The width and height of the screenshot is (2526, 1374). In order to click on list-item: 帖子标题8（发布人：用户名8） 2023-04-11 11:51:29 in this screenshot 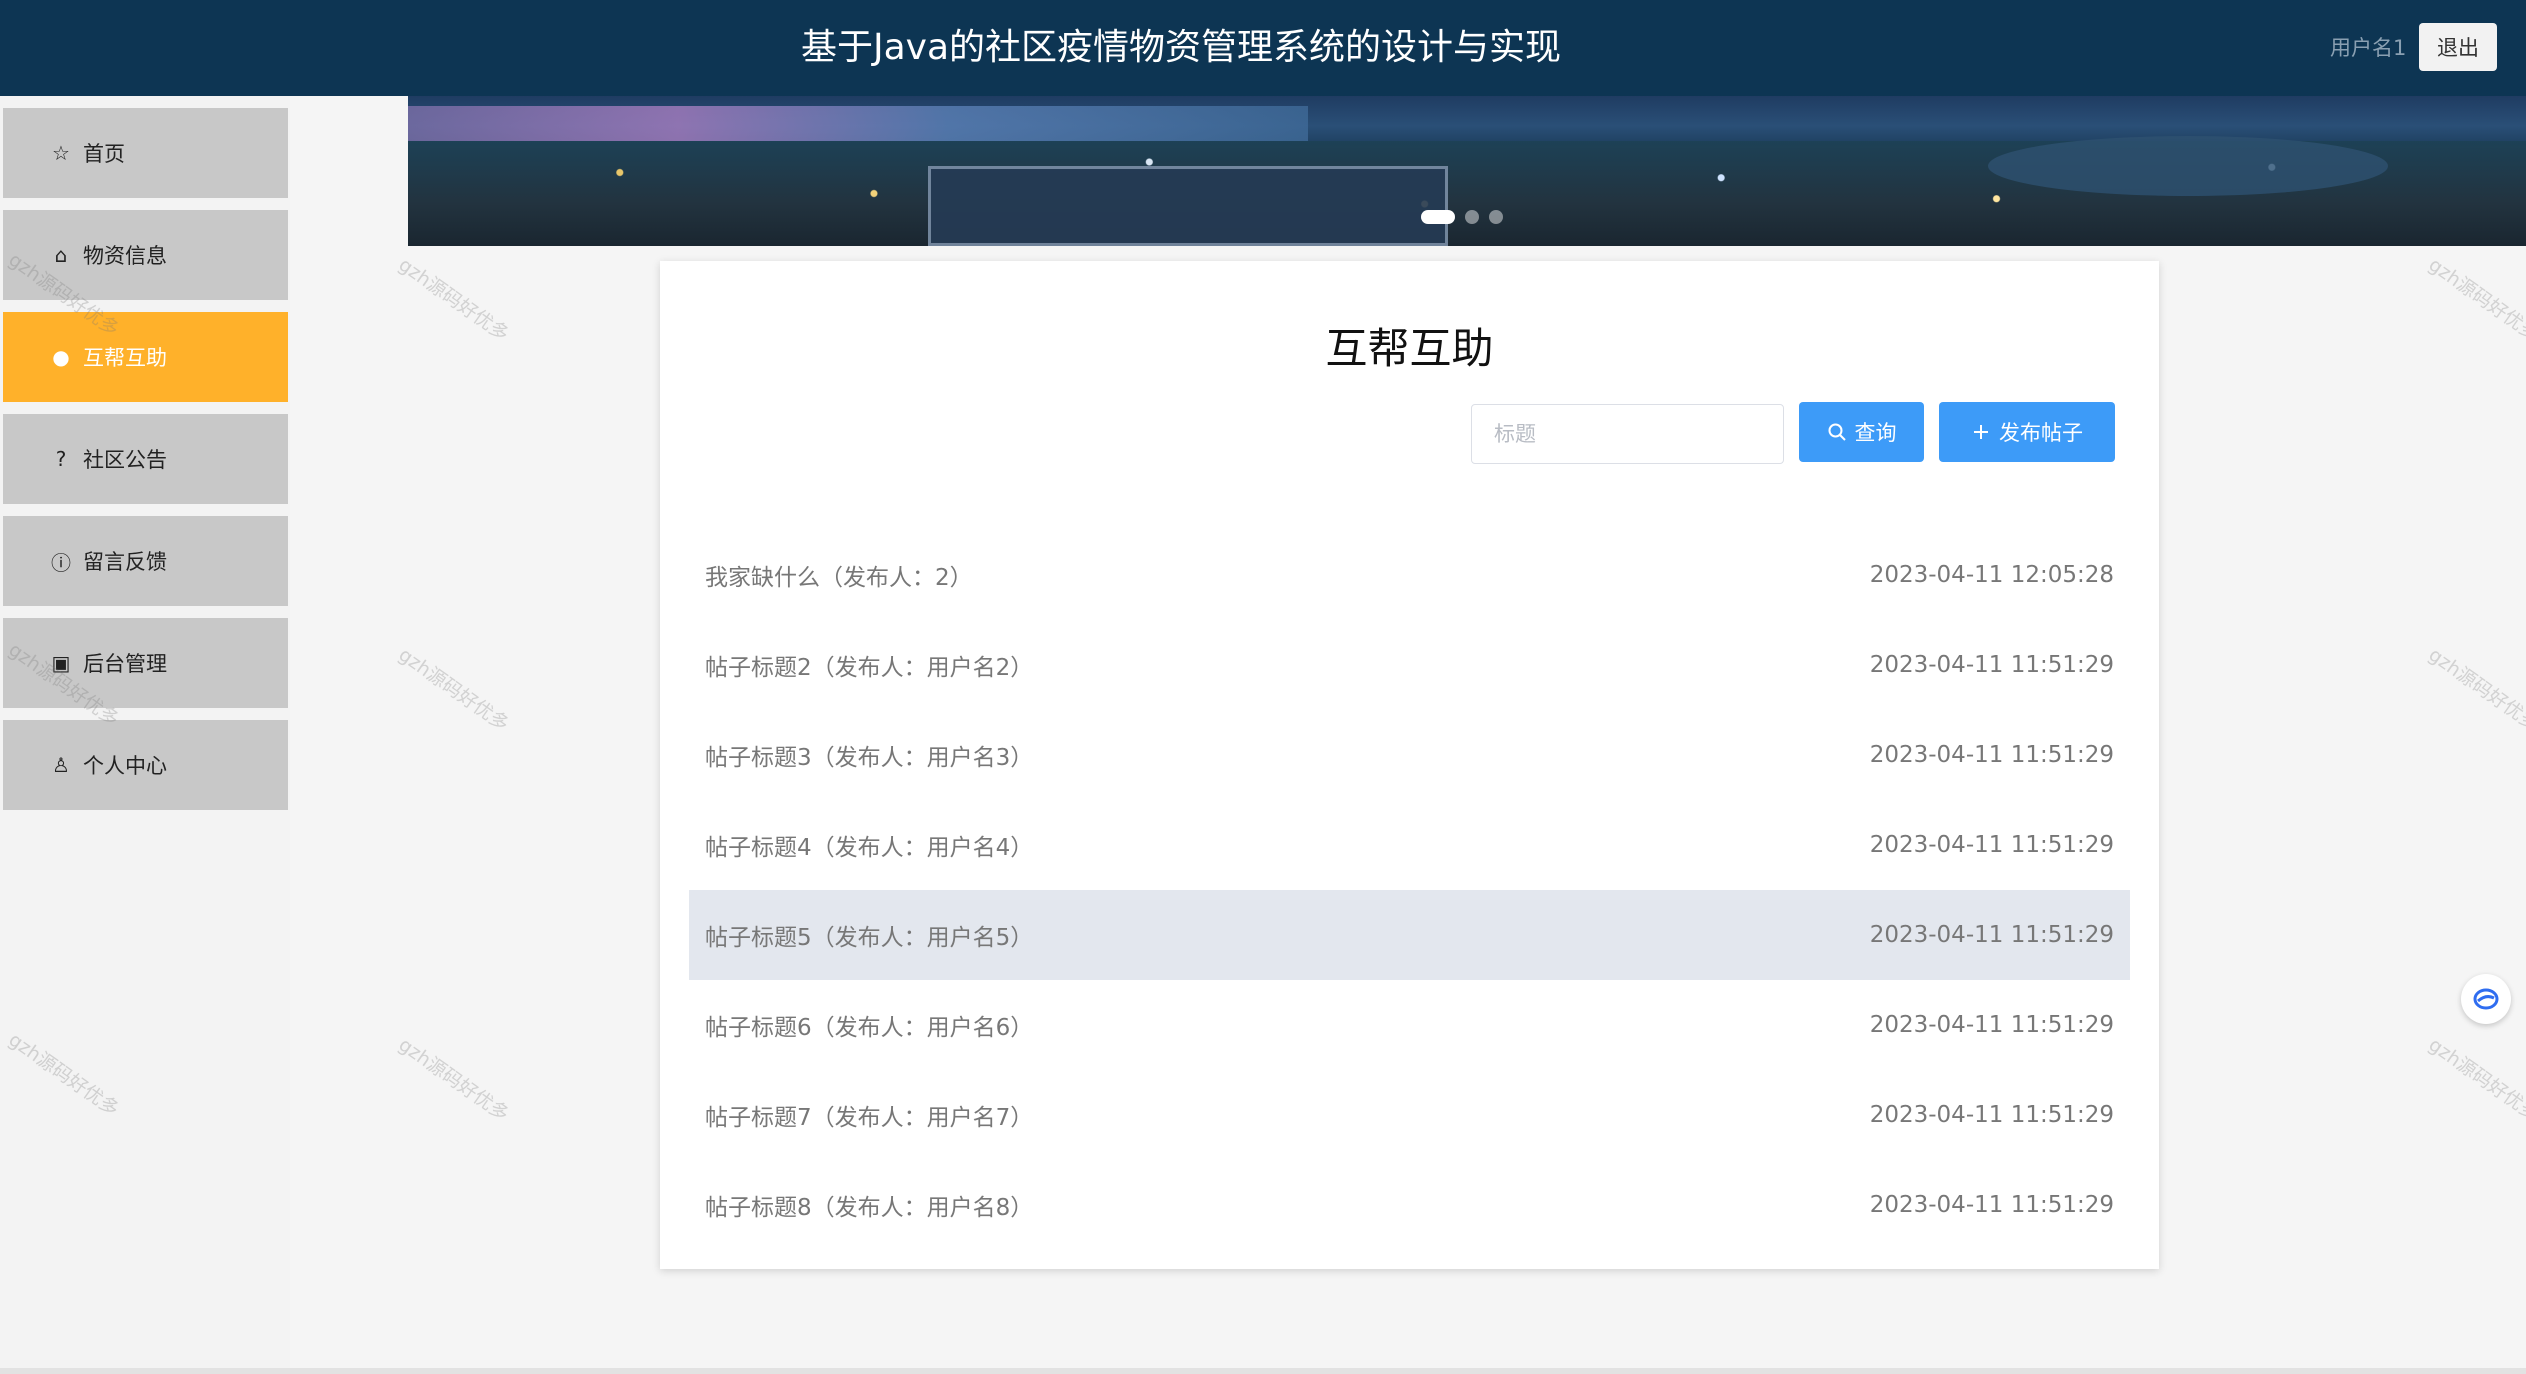, I will do `click(1409, 1205)`.